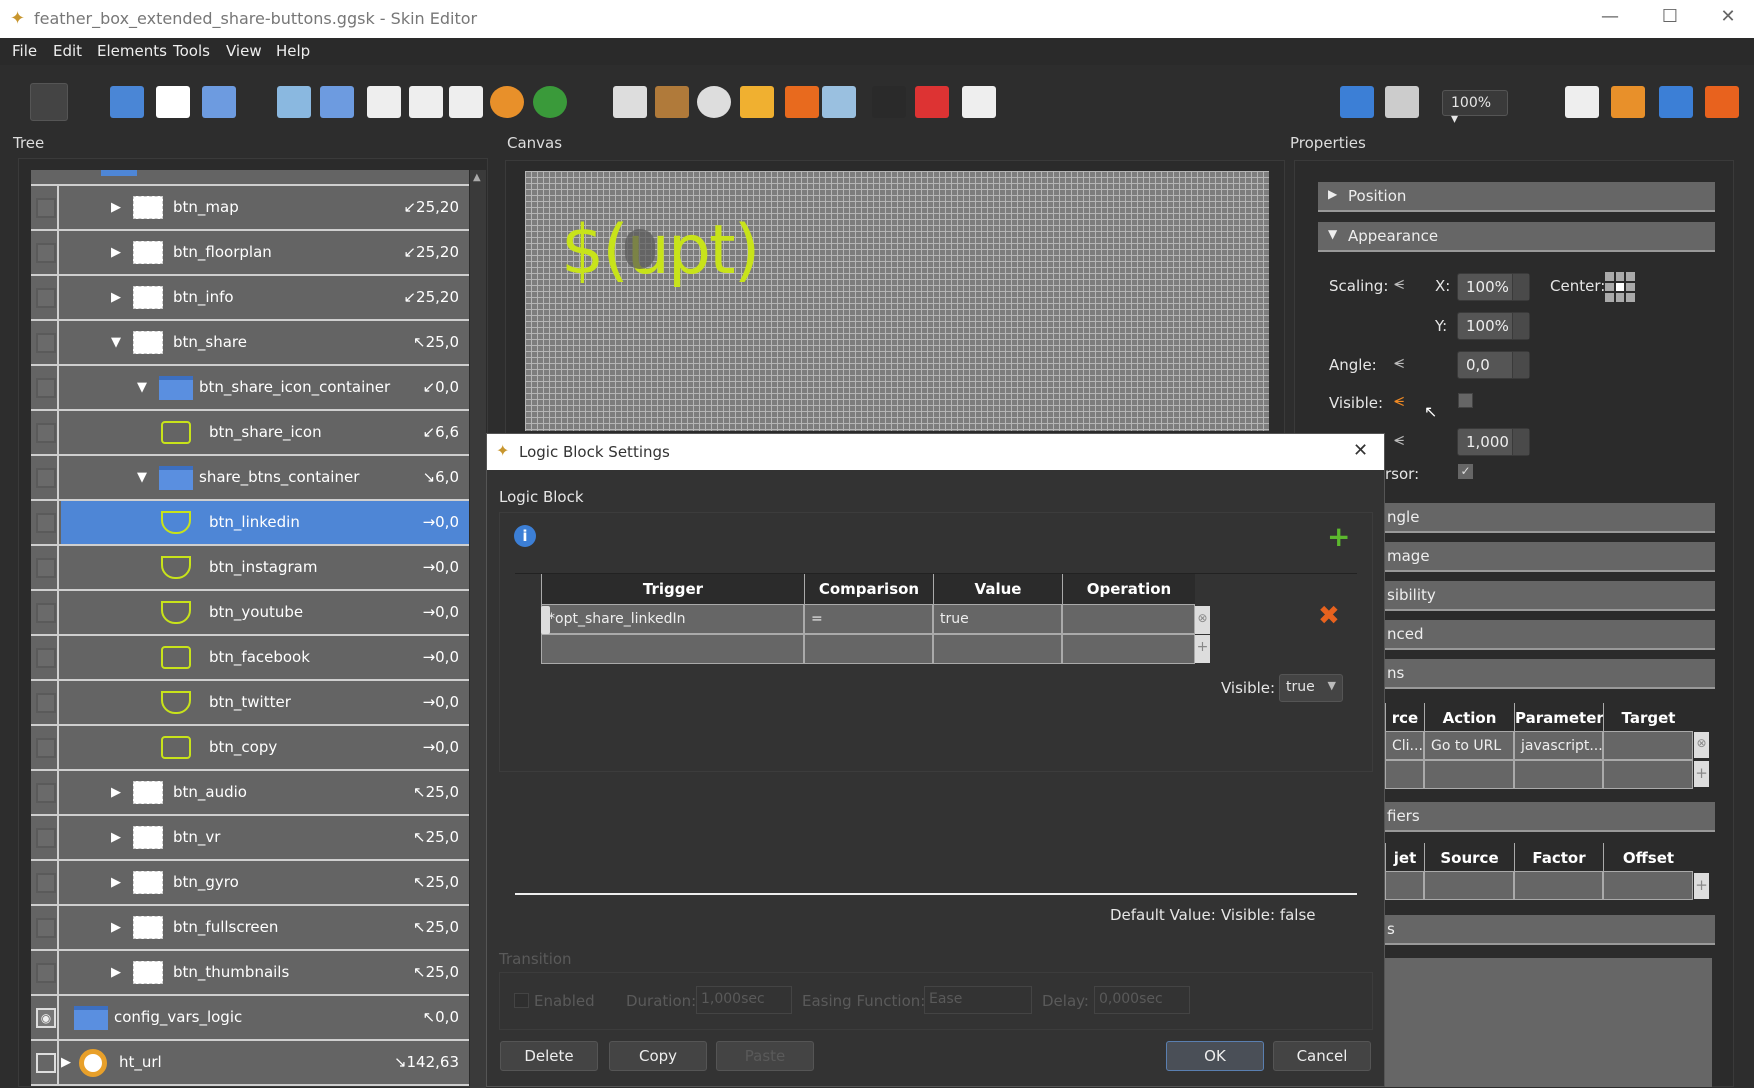 Image resolution: width=1754 pixels, height=1088 pixels. I want to click on tree-item: ▶ btn_map ↙25,20, so click(265, 207).